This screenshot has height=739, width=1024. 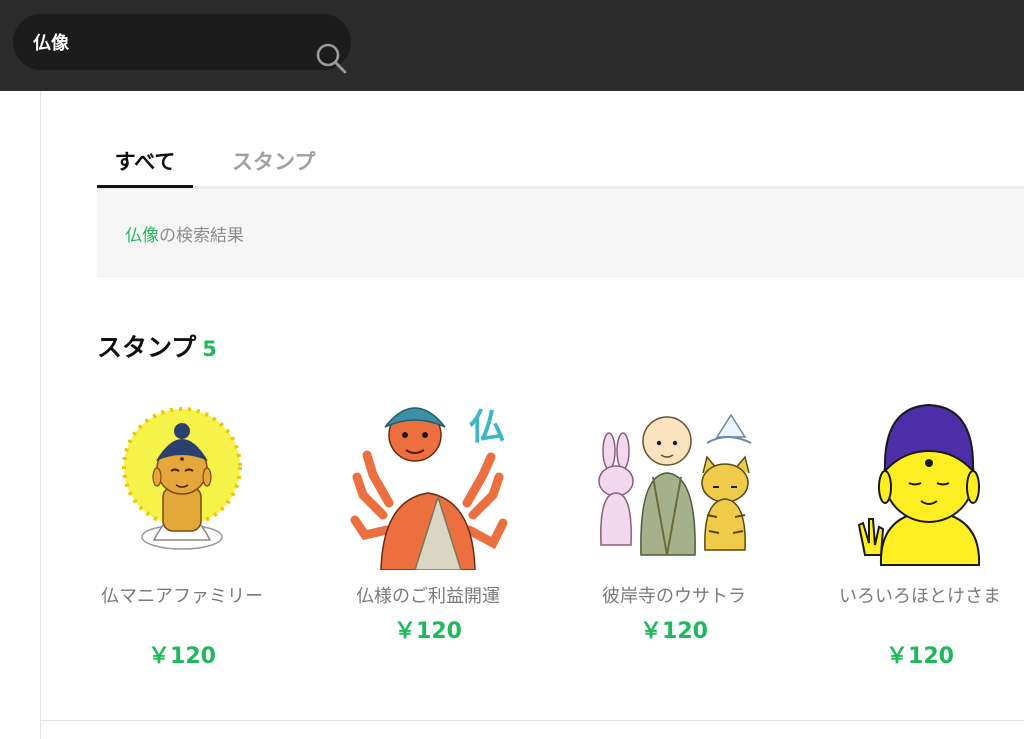 I want to click on sticker-item: 仏マニアファミリー ￥120, so click(x=182, y=540).